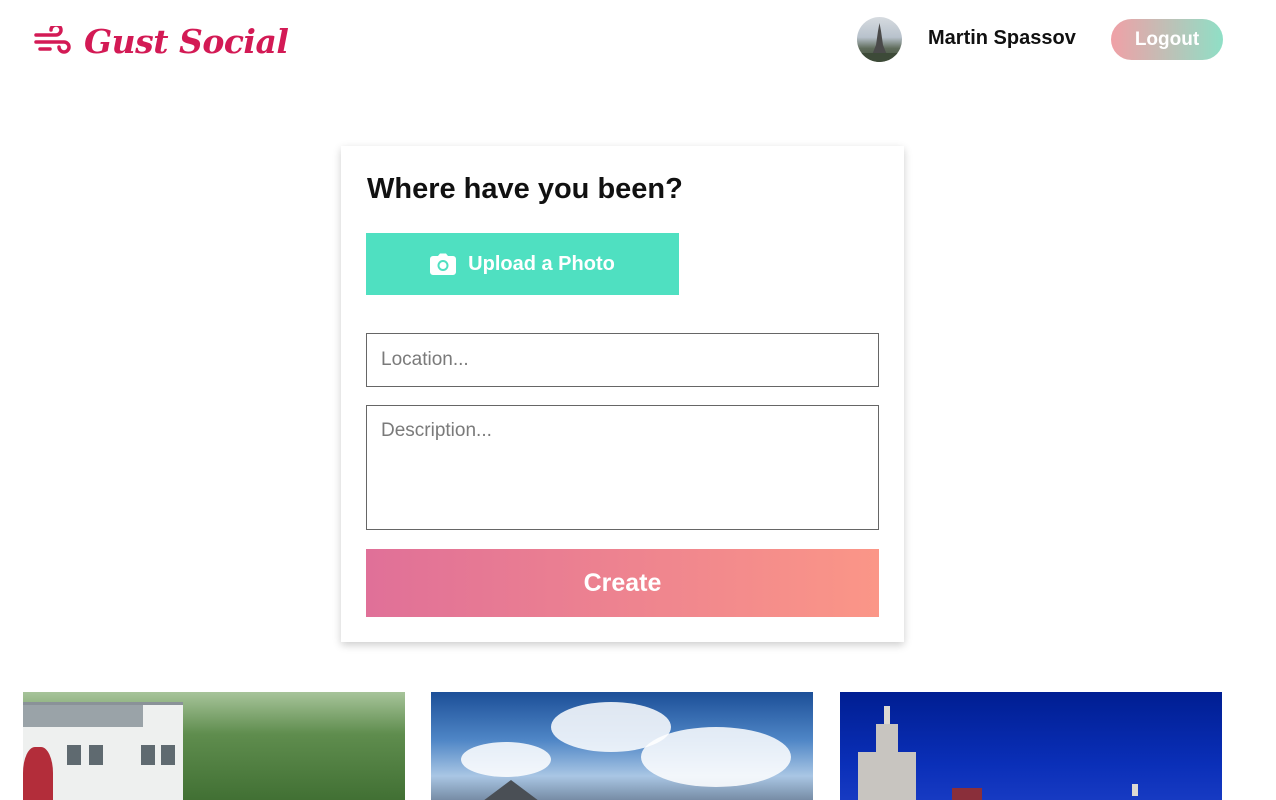  What do you see at coordinates (622, 746) in the screenshot?
I see `post-photo-mountains` at bounding box center [622, 746].